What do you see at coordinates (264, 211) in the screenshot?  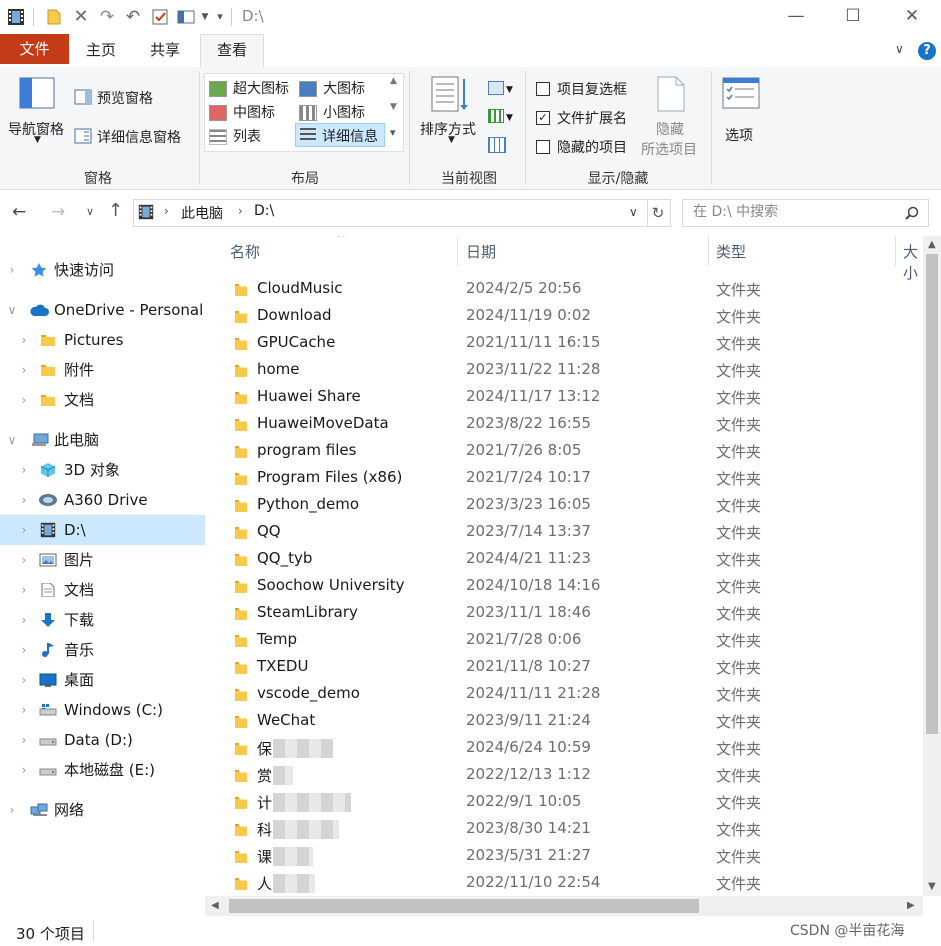 I see `breadcrumb-drive: D:\` at bounding box center [264, 211].